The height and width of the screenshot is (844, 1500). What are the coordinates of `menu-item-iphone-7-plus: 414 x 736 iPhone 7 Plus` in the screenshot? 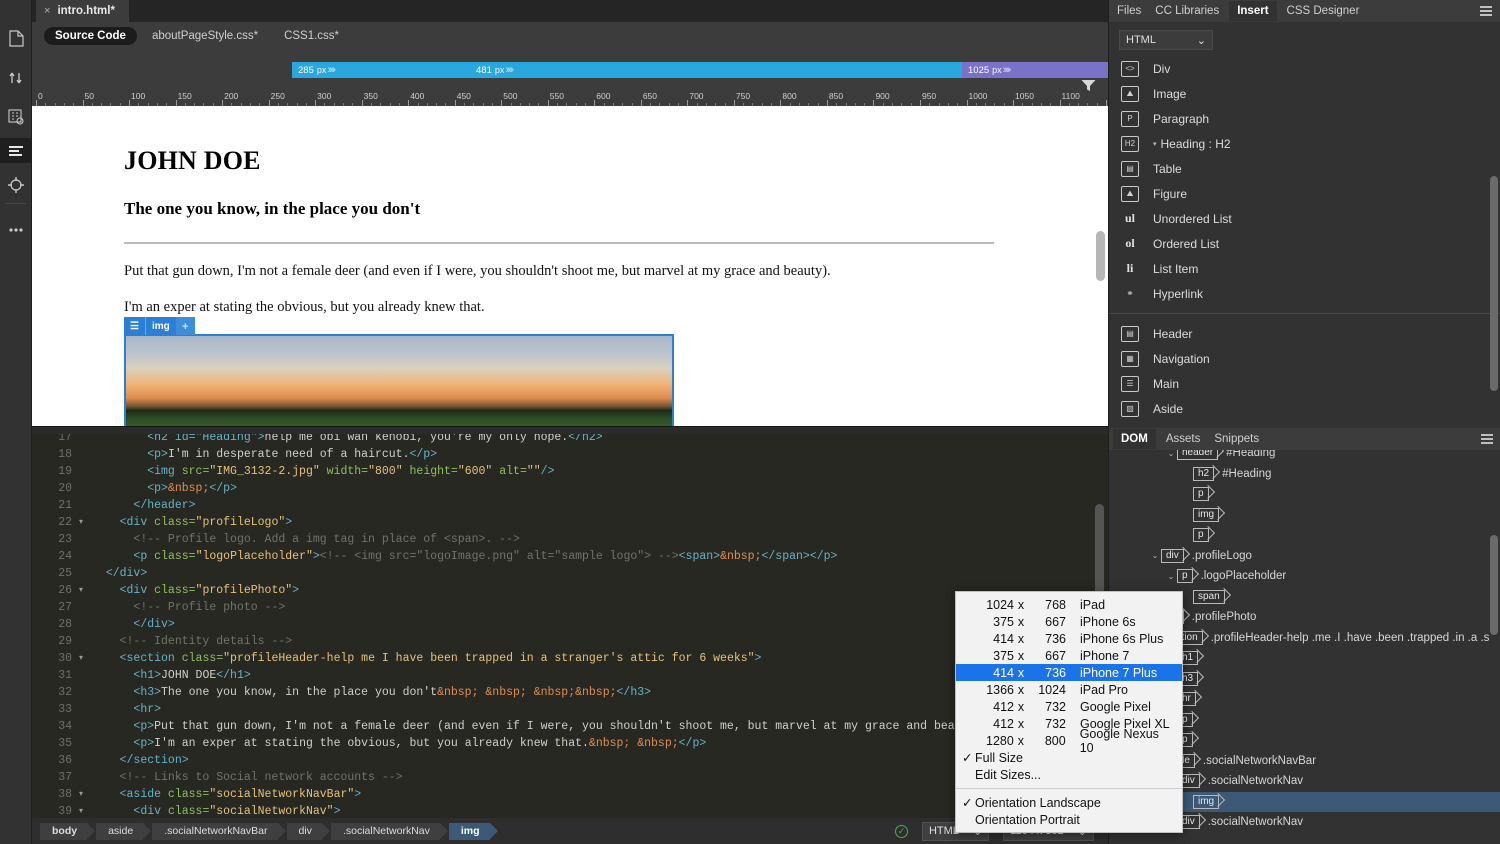 It's located at (1069, 672).